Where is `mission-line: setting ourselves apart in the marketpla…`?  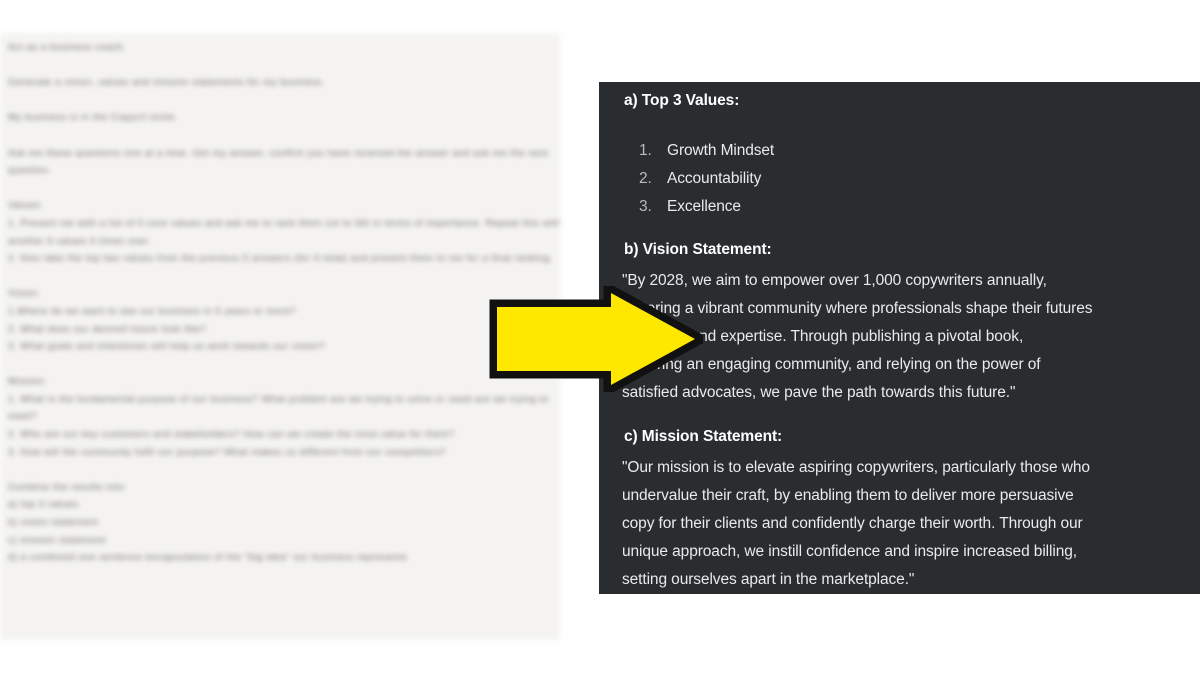 mission-line: setting ourselves apart in the marketpla… is located at coordinates (768, 579).